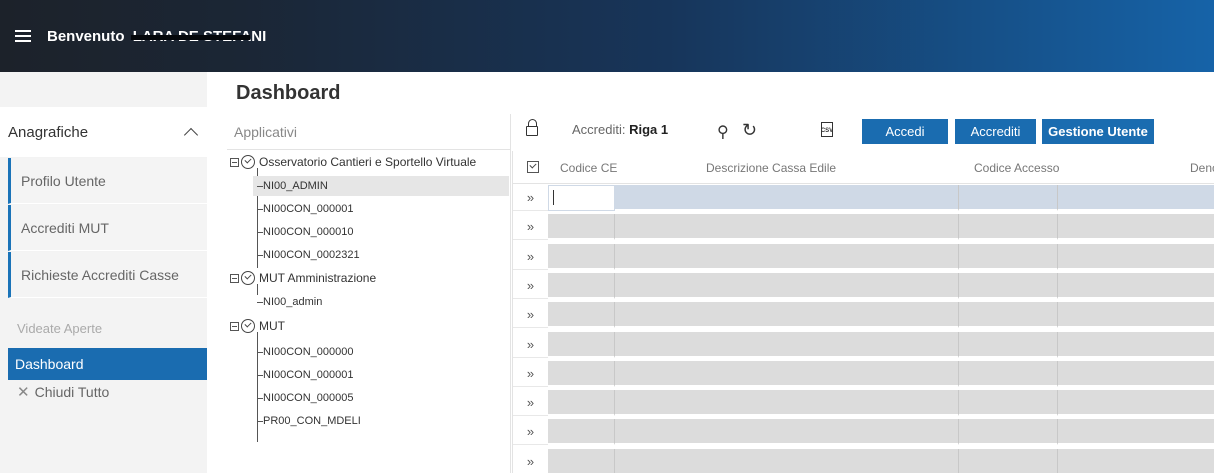 This screenshot has height=473, width=1214. Describe the element at coordinates (257, 326) in the screenshot. I see `tree-group-mut: MUT` at that location.